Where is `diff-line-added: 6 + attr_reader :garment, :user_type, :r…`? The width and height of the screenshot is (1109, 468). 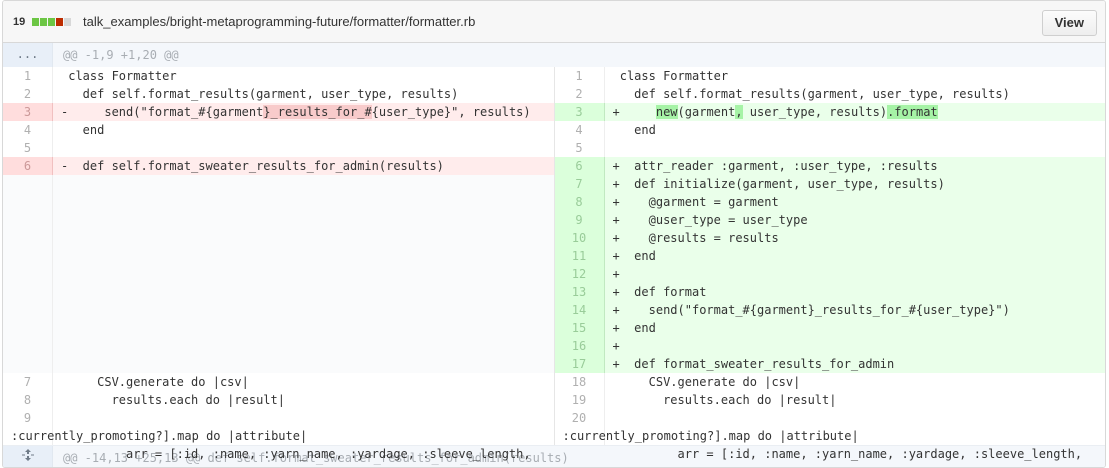
diff-line-added: 6 + attr_reader :garment, :user_type, :r… is located at coordinates (829, 166).